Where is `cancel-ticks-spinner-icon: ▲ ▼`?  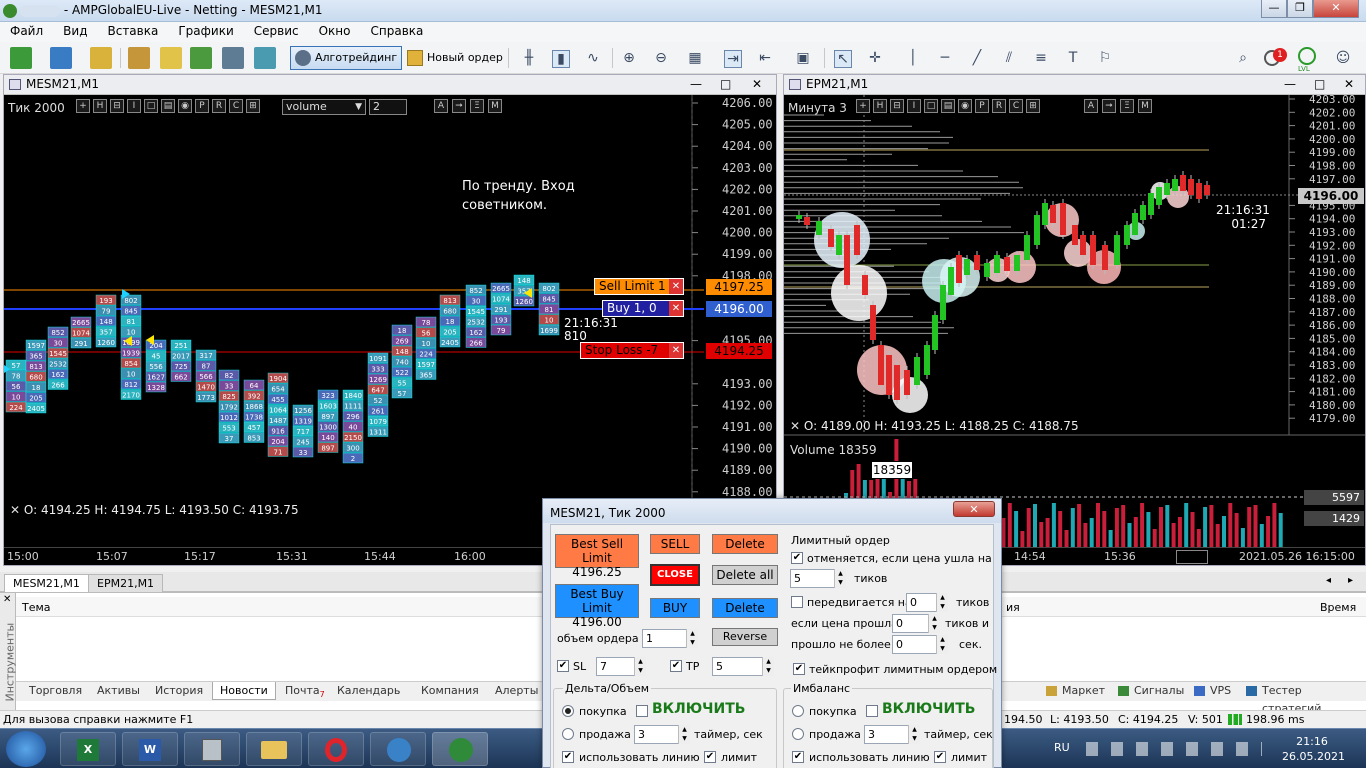
cancel-ticks-spinner-icon: ▲ ▼ is located at coordinates (840, 578).